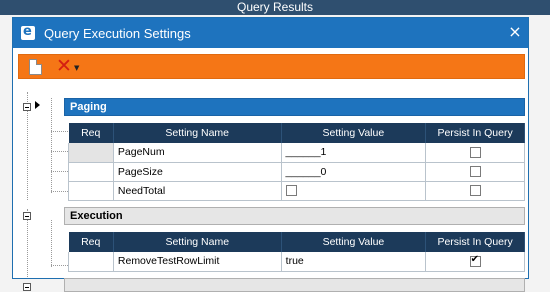 Image resolution: width=550 pixels, height=292 pixels. I want to click on setting-name-cell: RemoveTestRowLimit, so click(197, 262).